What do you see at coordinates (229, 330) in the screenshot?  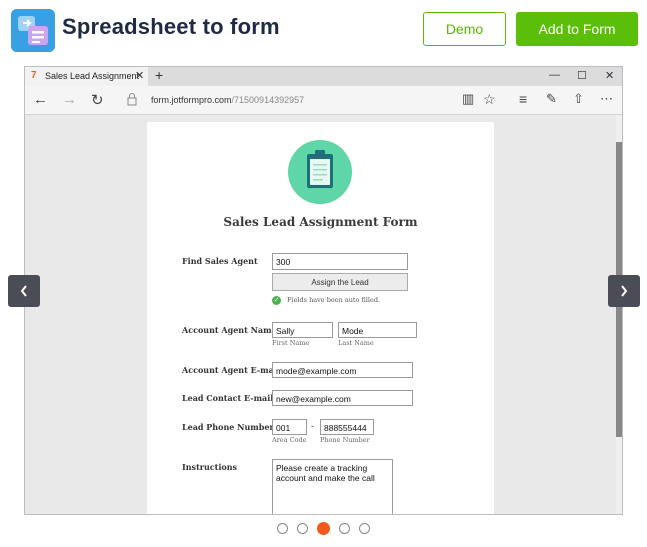 I see `account-agent-name-label: Account Agent Name` at bounding box center [229, 330].